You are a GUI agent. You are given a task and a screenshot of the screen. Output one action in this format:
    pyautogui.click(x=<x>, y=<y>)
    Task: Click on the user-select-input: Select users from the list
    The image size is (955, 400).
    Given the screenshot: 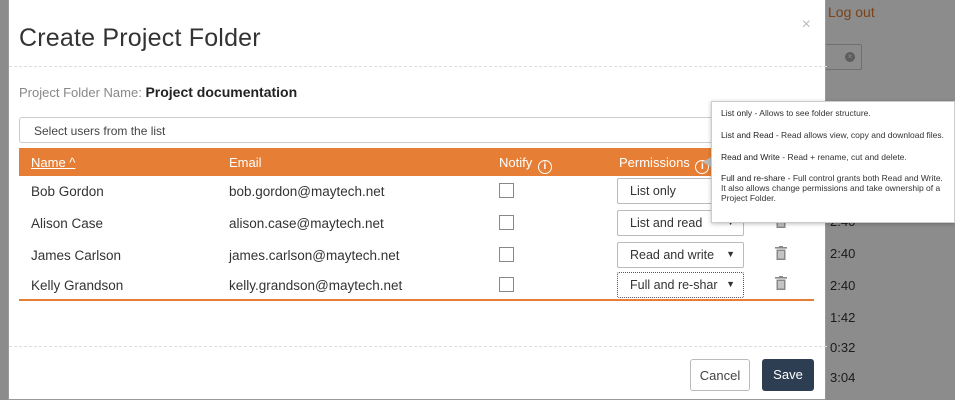 What is the action you would take?
    pyautogui.click(x=379, y=130)
    